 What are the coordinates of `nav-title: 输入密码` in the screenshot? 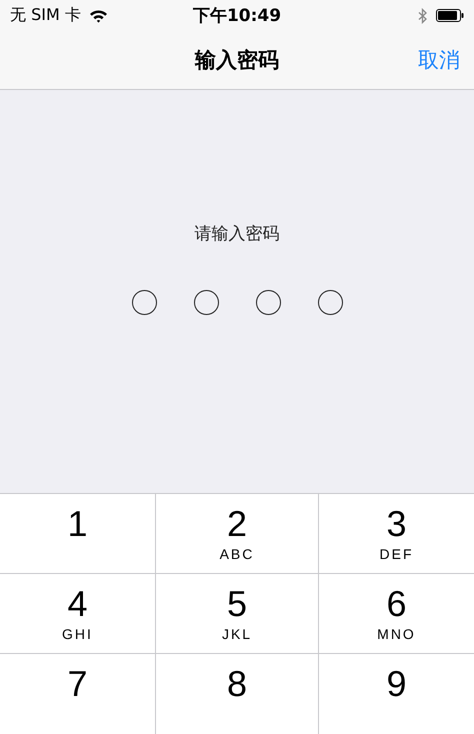 It's located at (237, 60).